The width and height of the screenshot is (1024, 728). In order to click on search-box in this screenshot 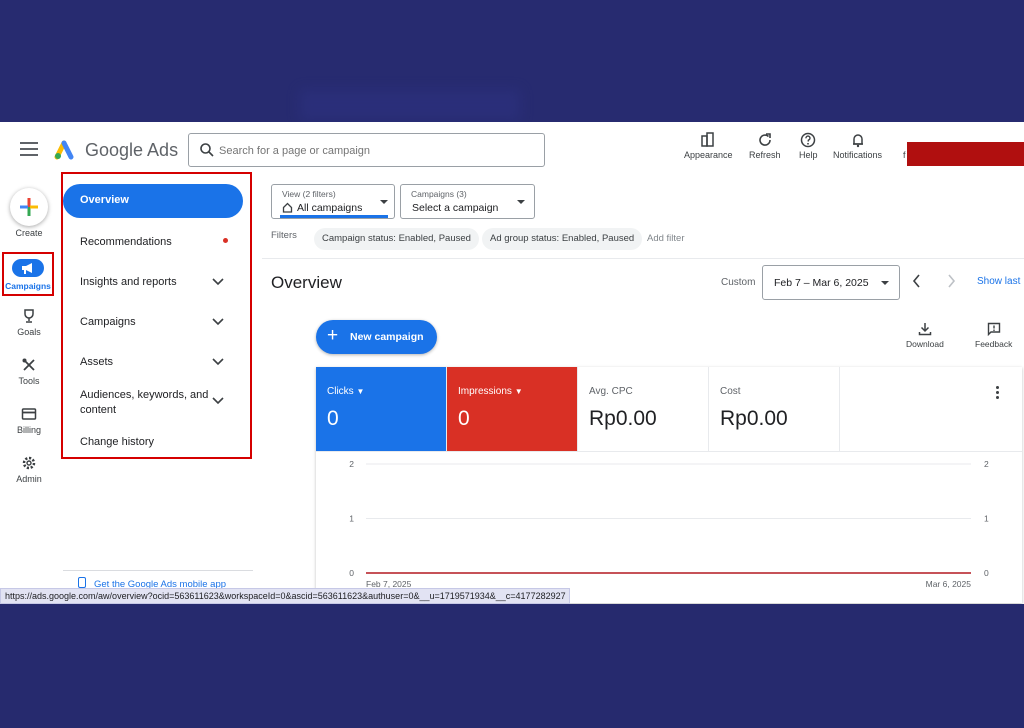, I will do `click(366, 150)`.